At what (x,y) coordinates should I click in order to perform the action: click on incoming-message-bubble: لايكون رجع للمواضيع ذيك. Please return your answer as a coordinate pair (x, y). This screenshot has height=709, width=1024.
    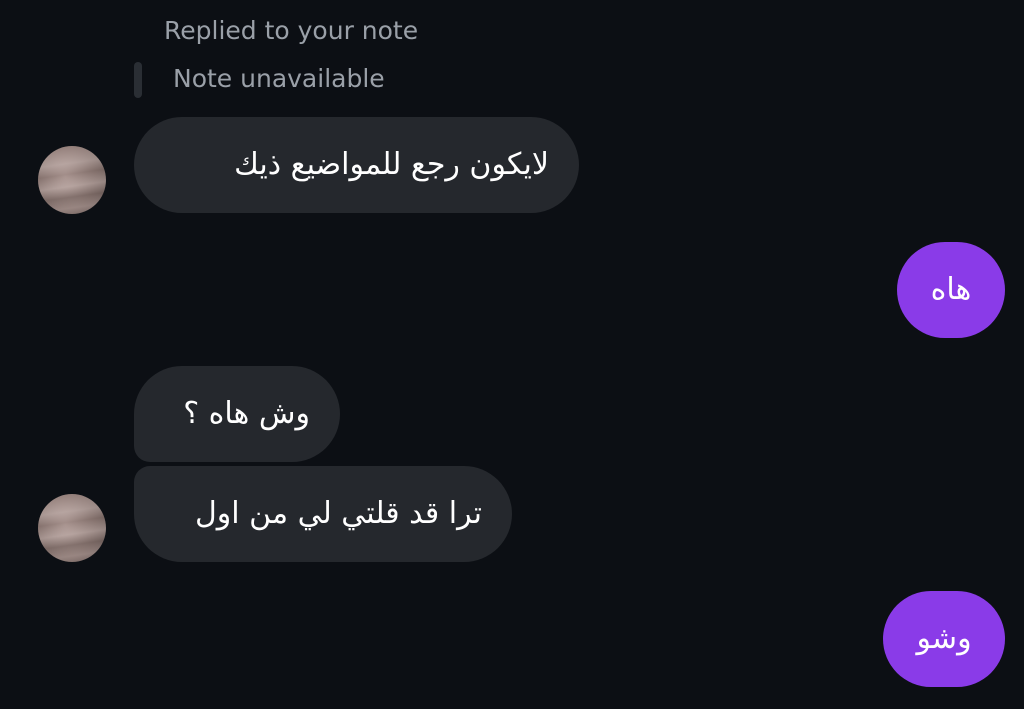
    Looking at the image, I should click on (356, 165).